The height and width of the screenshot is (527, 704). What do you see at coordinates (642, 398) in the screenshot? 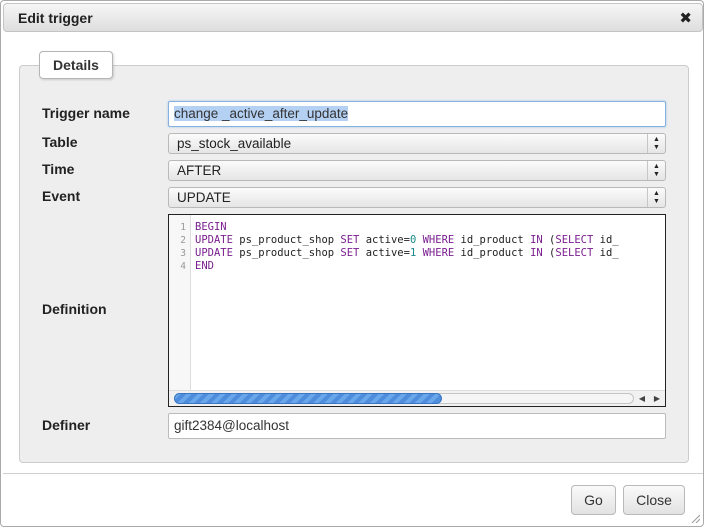
I see `scroll-left-icon: ◀` at bounding box center [642, 398].